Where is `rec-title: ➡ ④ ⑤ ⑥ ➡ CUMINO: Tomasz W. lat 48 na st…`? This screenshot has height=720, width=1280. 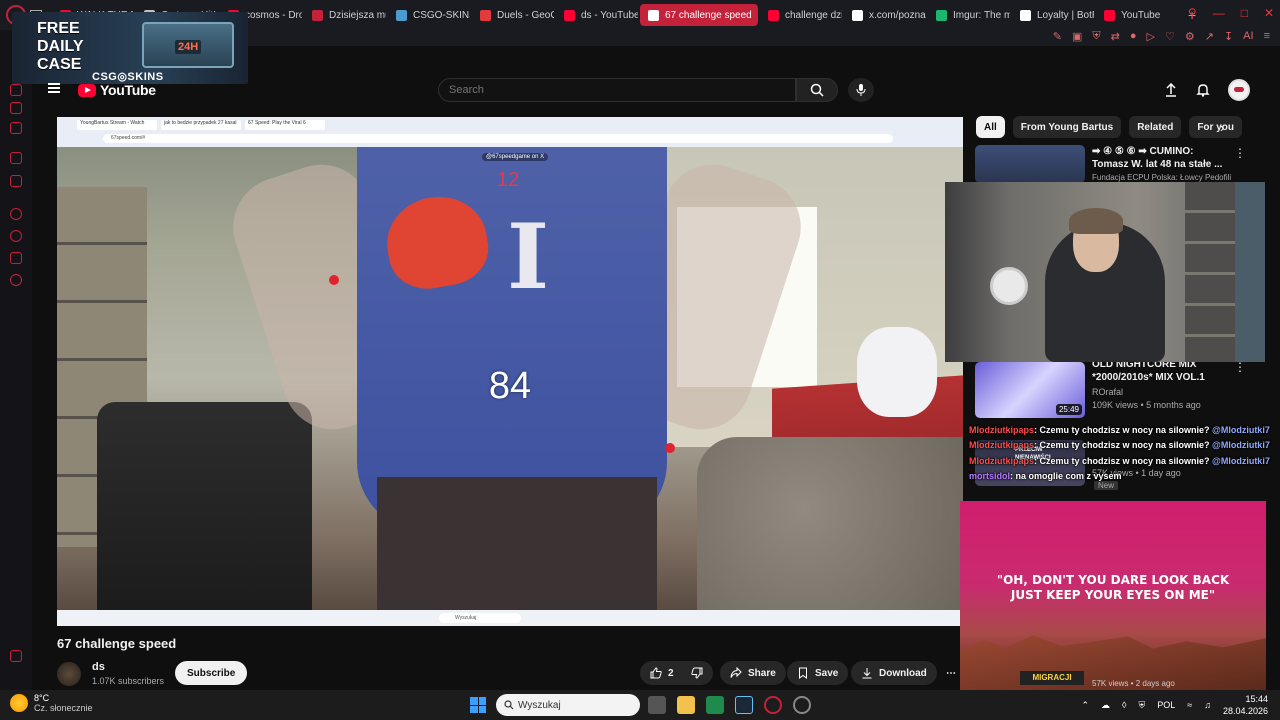 rec-title: ➡ ④ ⑤ ⑥ ➡ CUMINO: Tomasz W. lat 48 na st… is located at coordinates (1162, 158).